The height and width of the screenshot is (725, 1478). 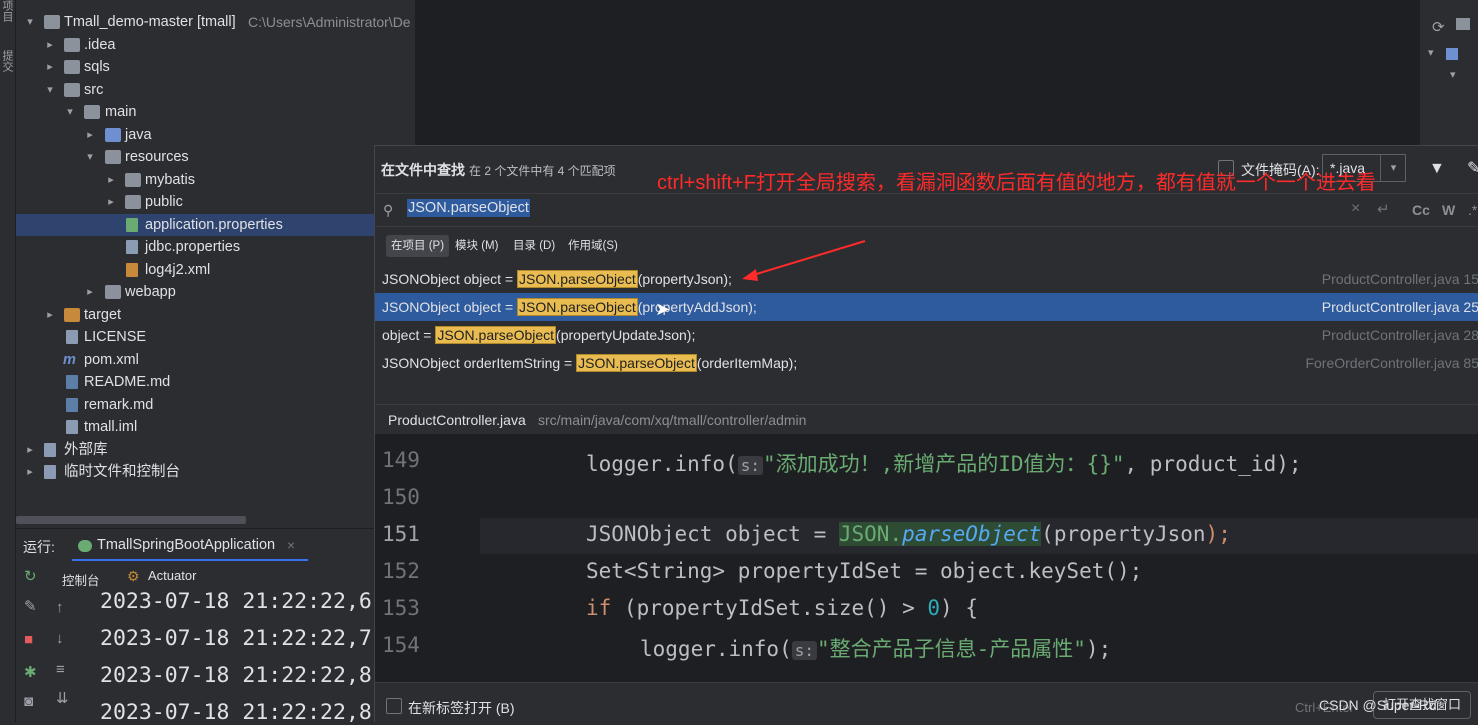 What do you see at coordinates (1421, 210) in the screenshot?
I see `match-case-toggle: Cc` at bounding box center [1421, 210].